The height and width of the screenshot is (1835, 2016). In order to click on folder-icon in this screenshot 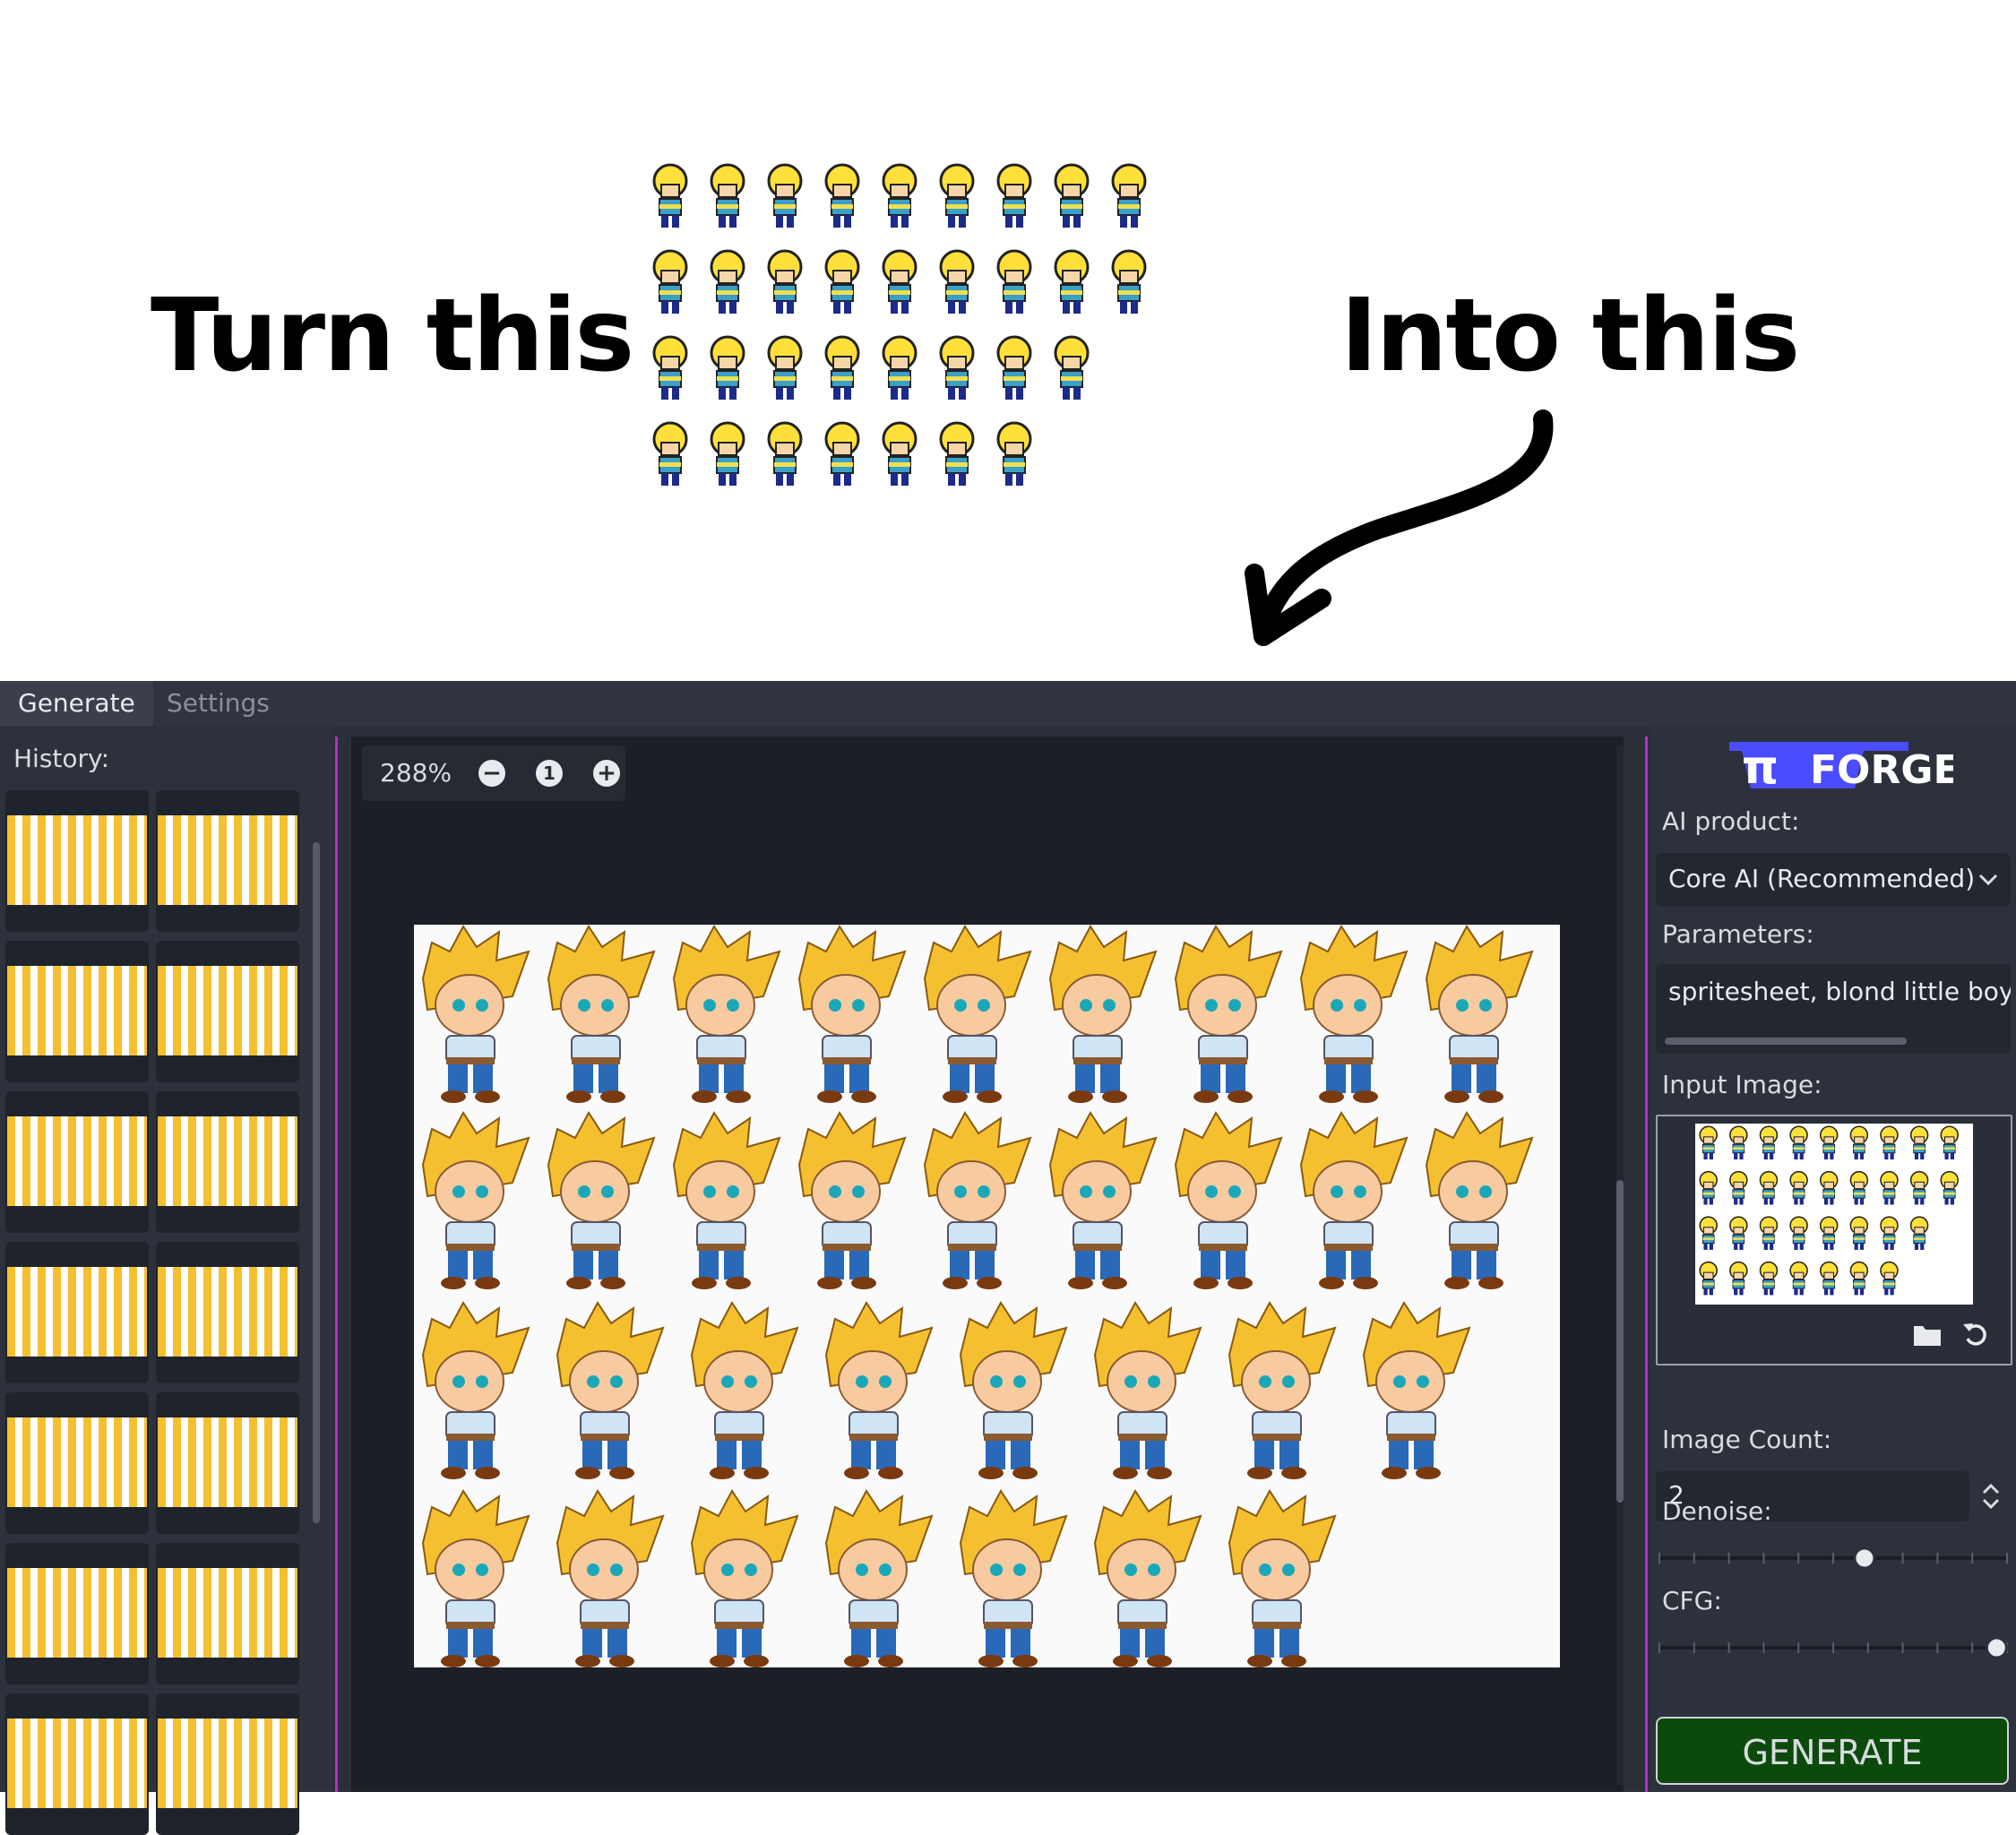, I will do `click(1927, 1334)`.